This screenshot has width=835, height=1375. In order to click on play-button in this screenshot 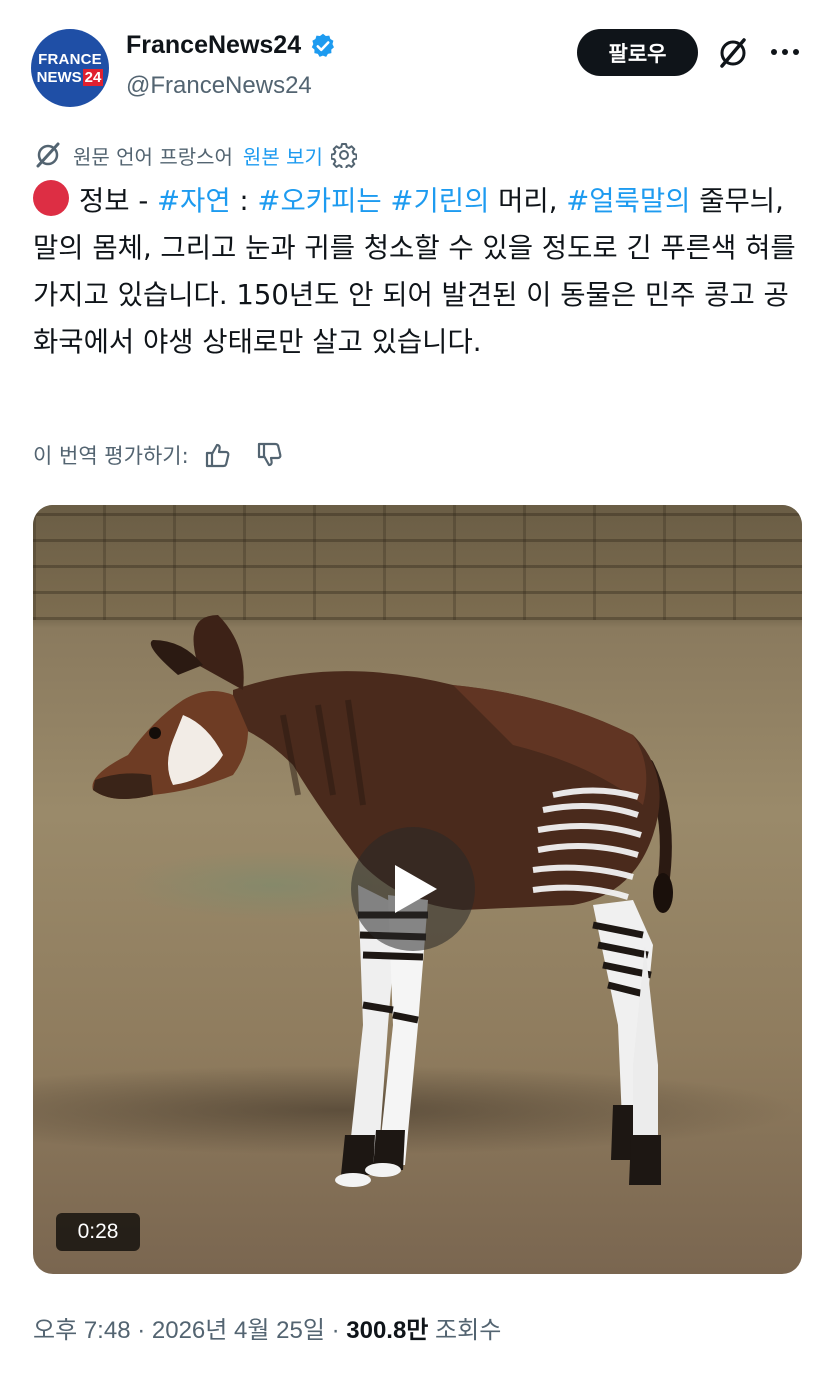, I will do `click(413, 889)`.